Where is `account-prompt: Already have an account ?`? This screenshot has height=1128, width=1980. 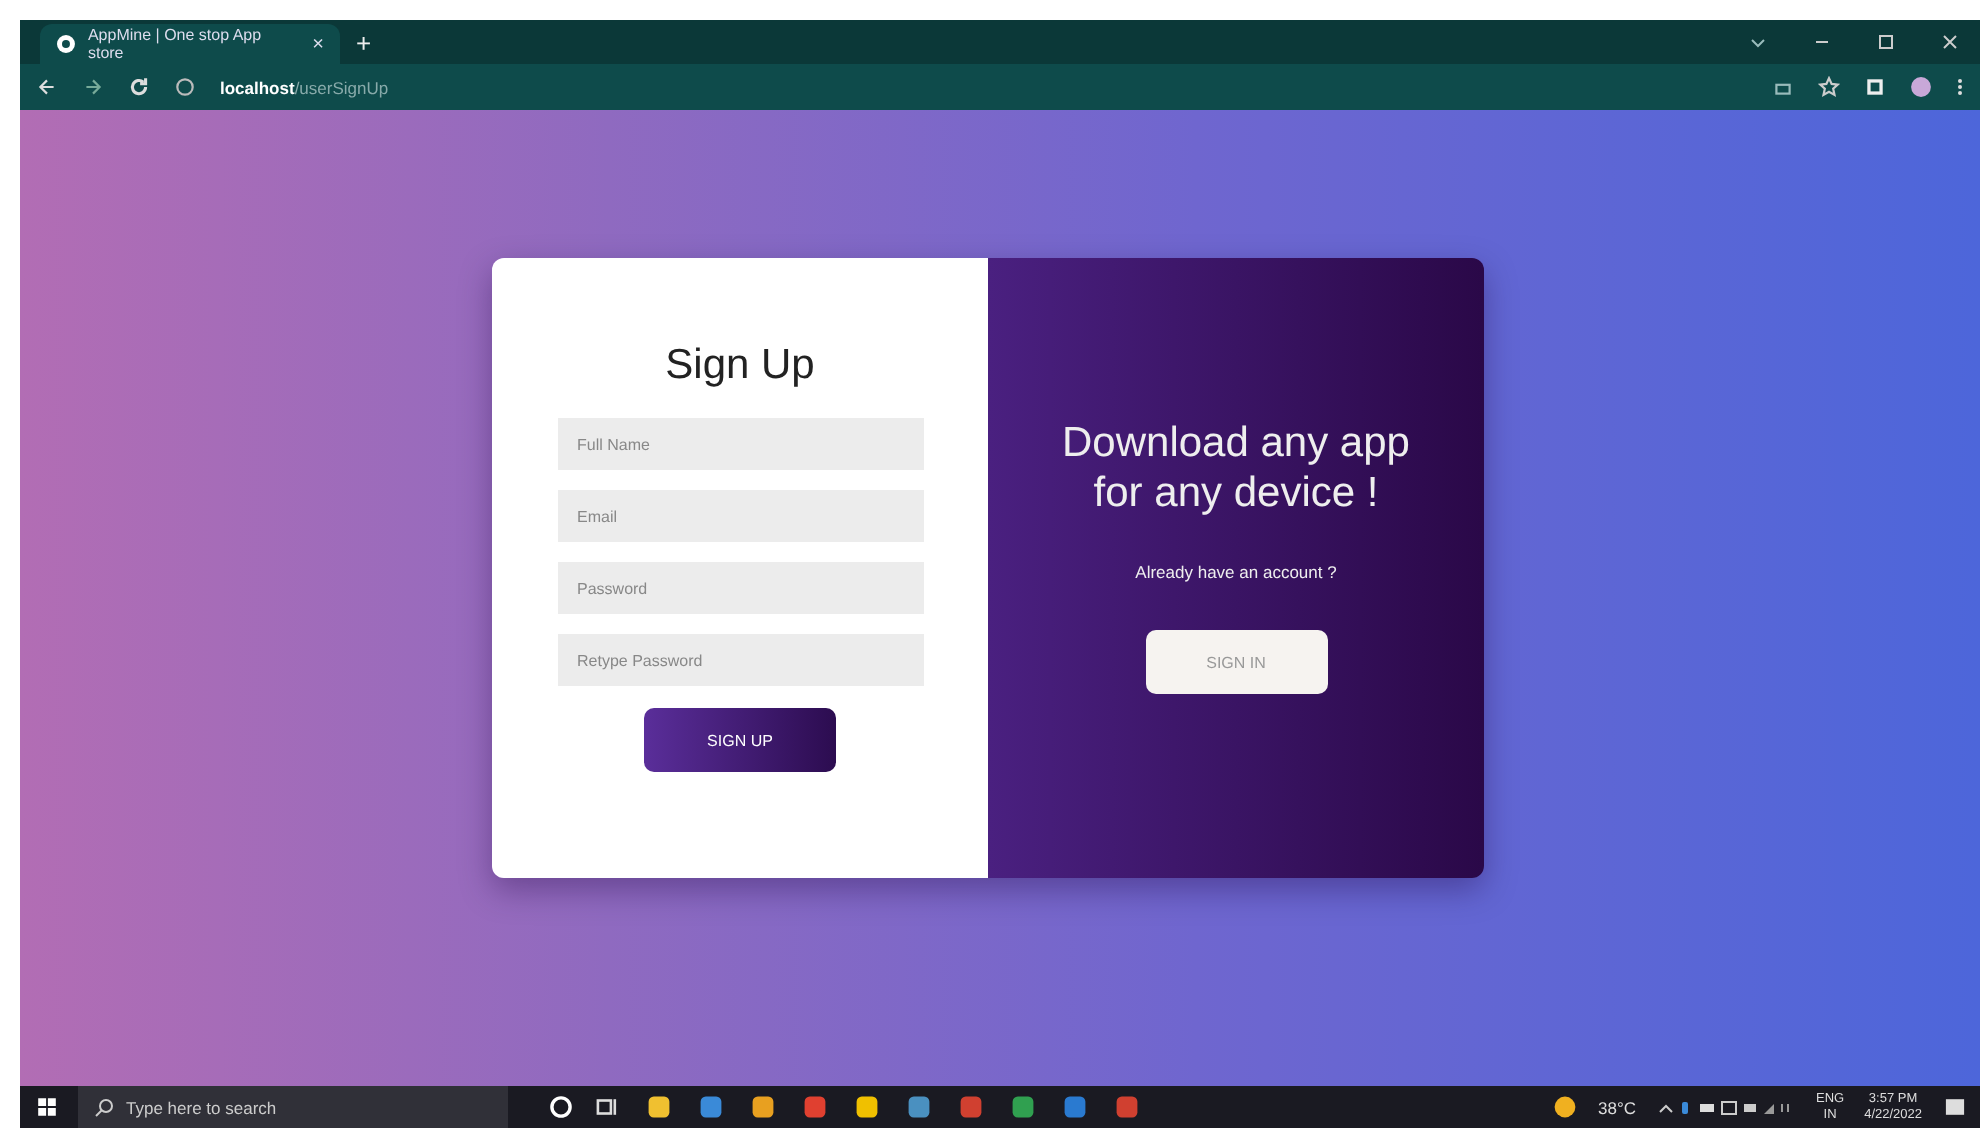
account-prompt: Already have an account ? is located at coordinates (1236, 572).